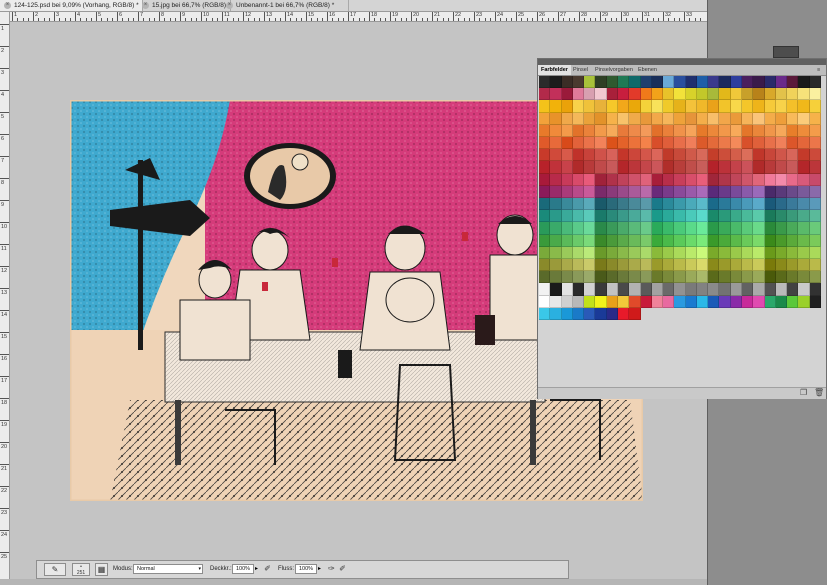 The width and height of the screenshot is (827, 585). Describe the element at coordinates (614, 70) in the screenshot. I see `tab-pinselvorgaben: Pinselvorgaben` at that location.